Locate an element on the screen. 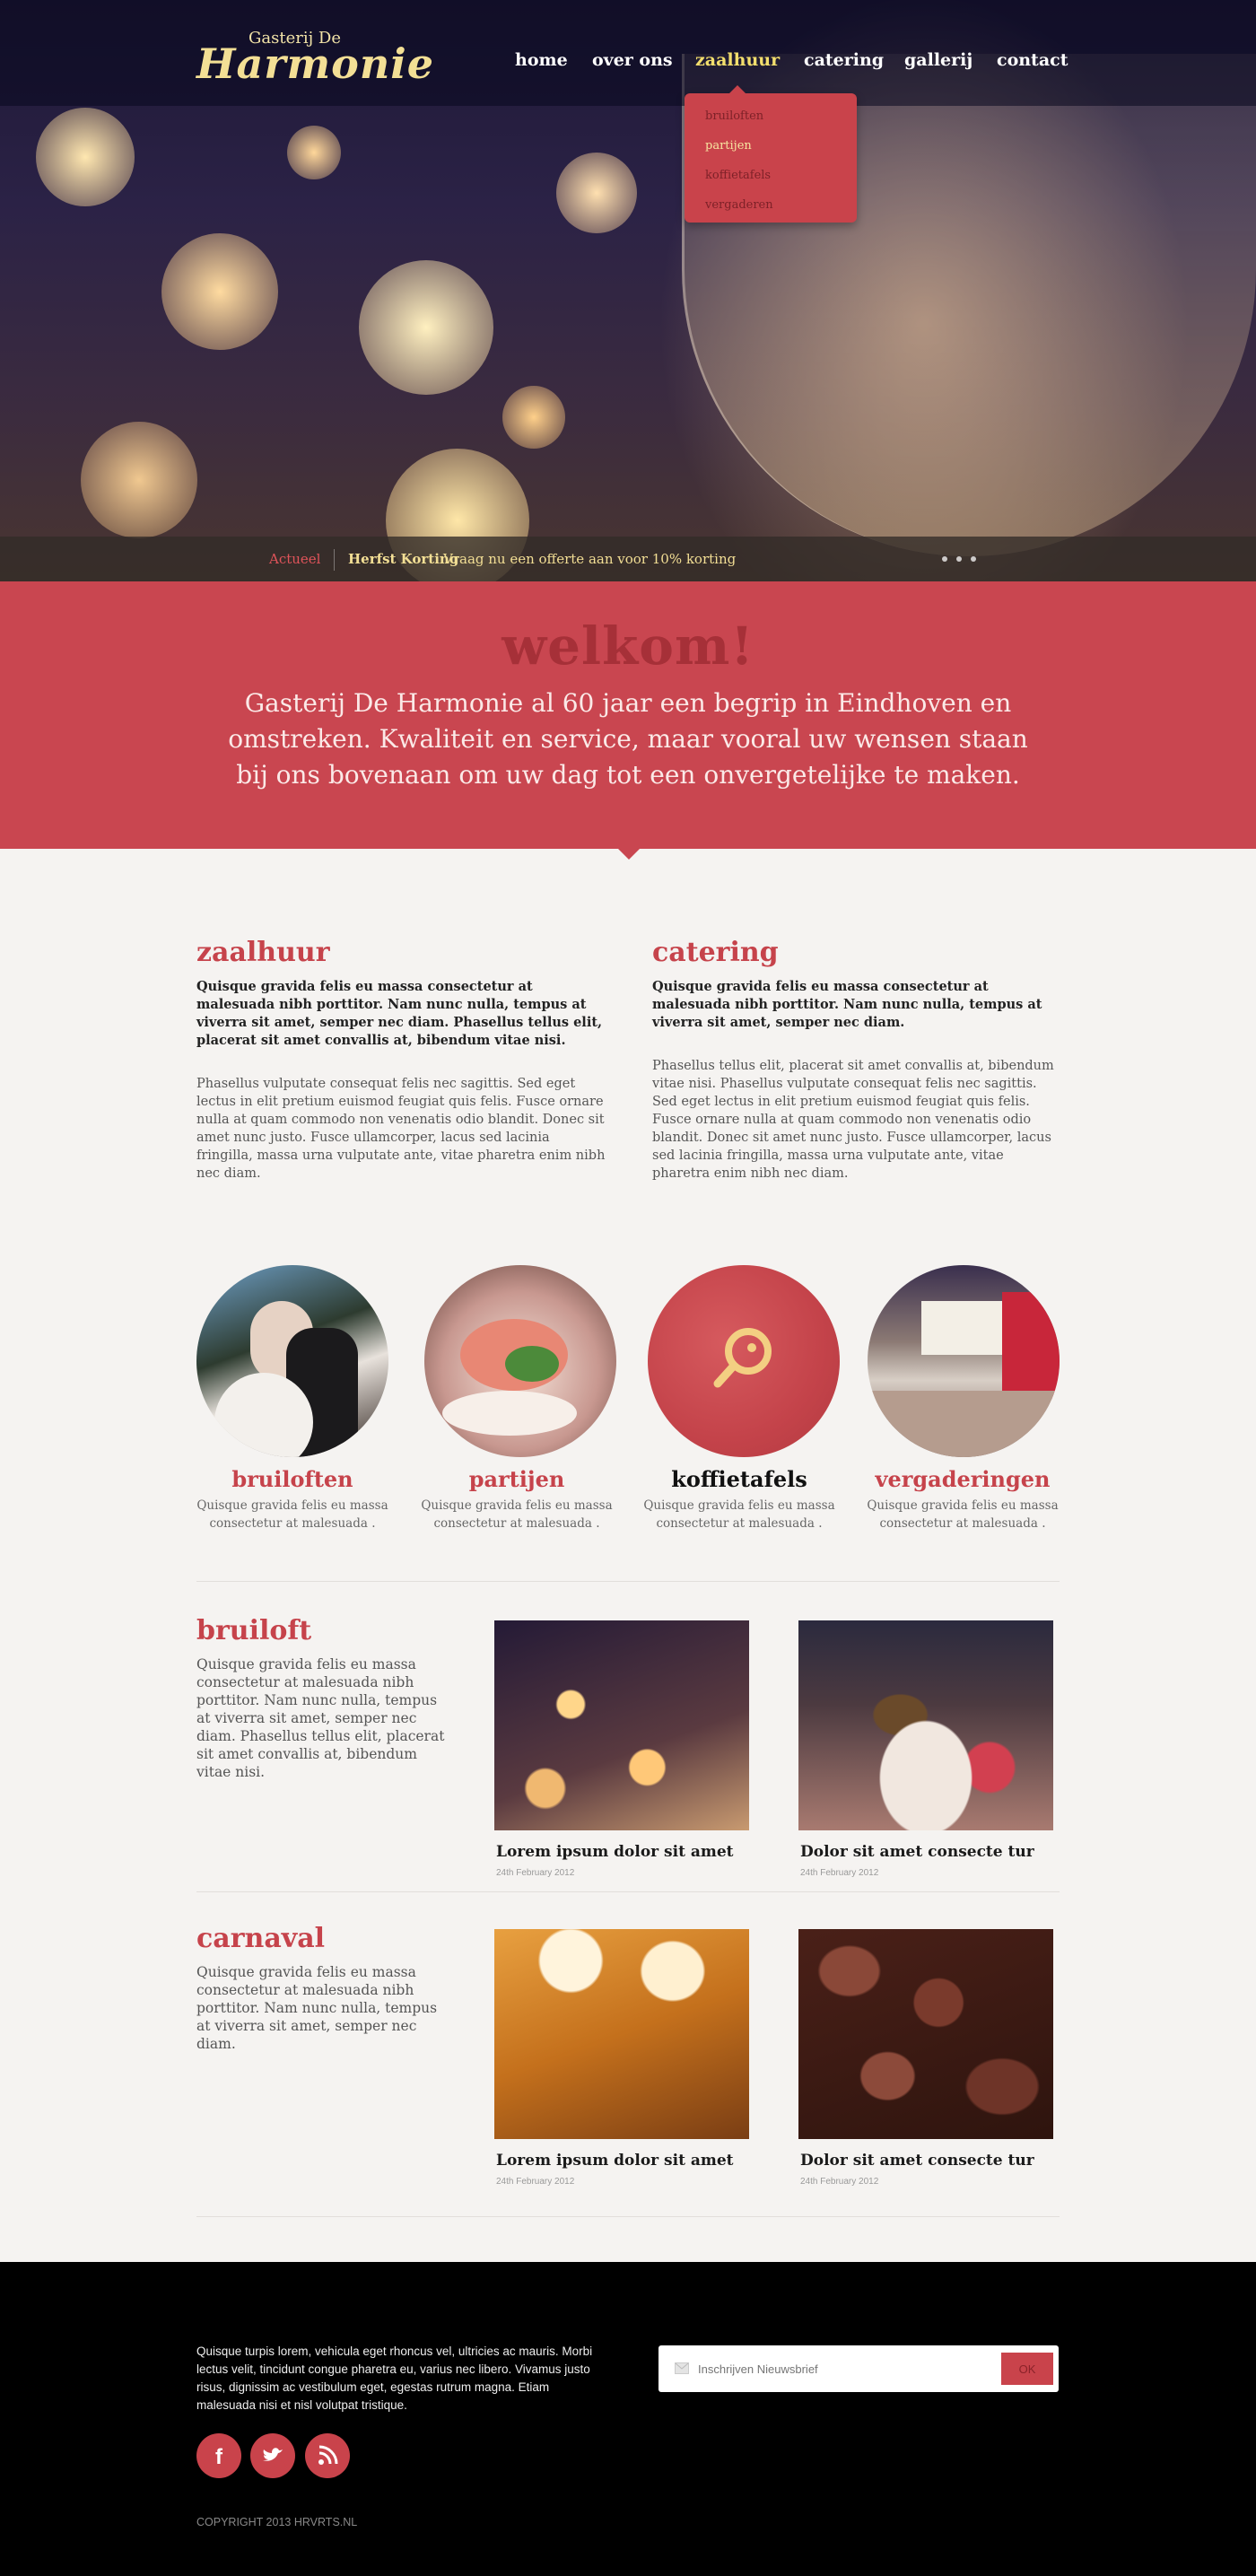  feature-title-partijen: partijen is located at coordinates (516, 1479).